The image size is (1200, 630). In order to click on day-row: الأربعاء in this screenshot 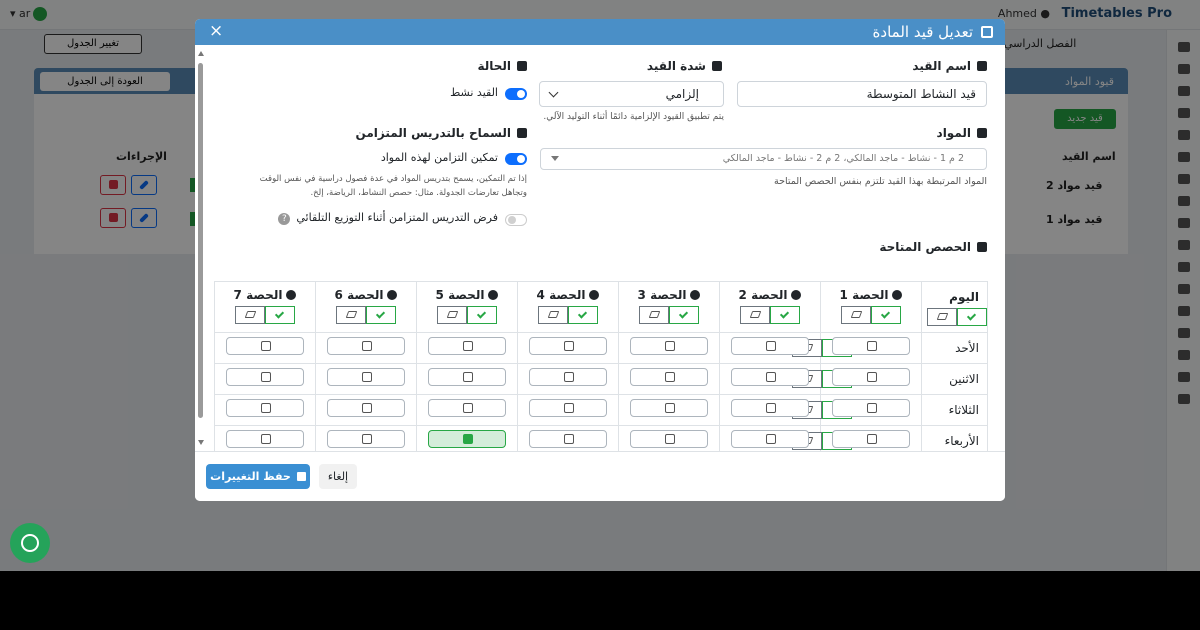, I will do `click(601, 438)`.